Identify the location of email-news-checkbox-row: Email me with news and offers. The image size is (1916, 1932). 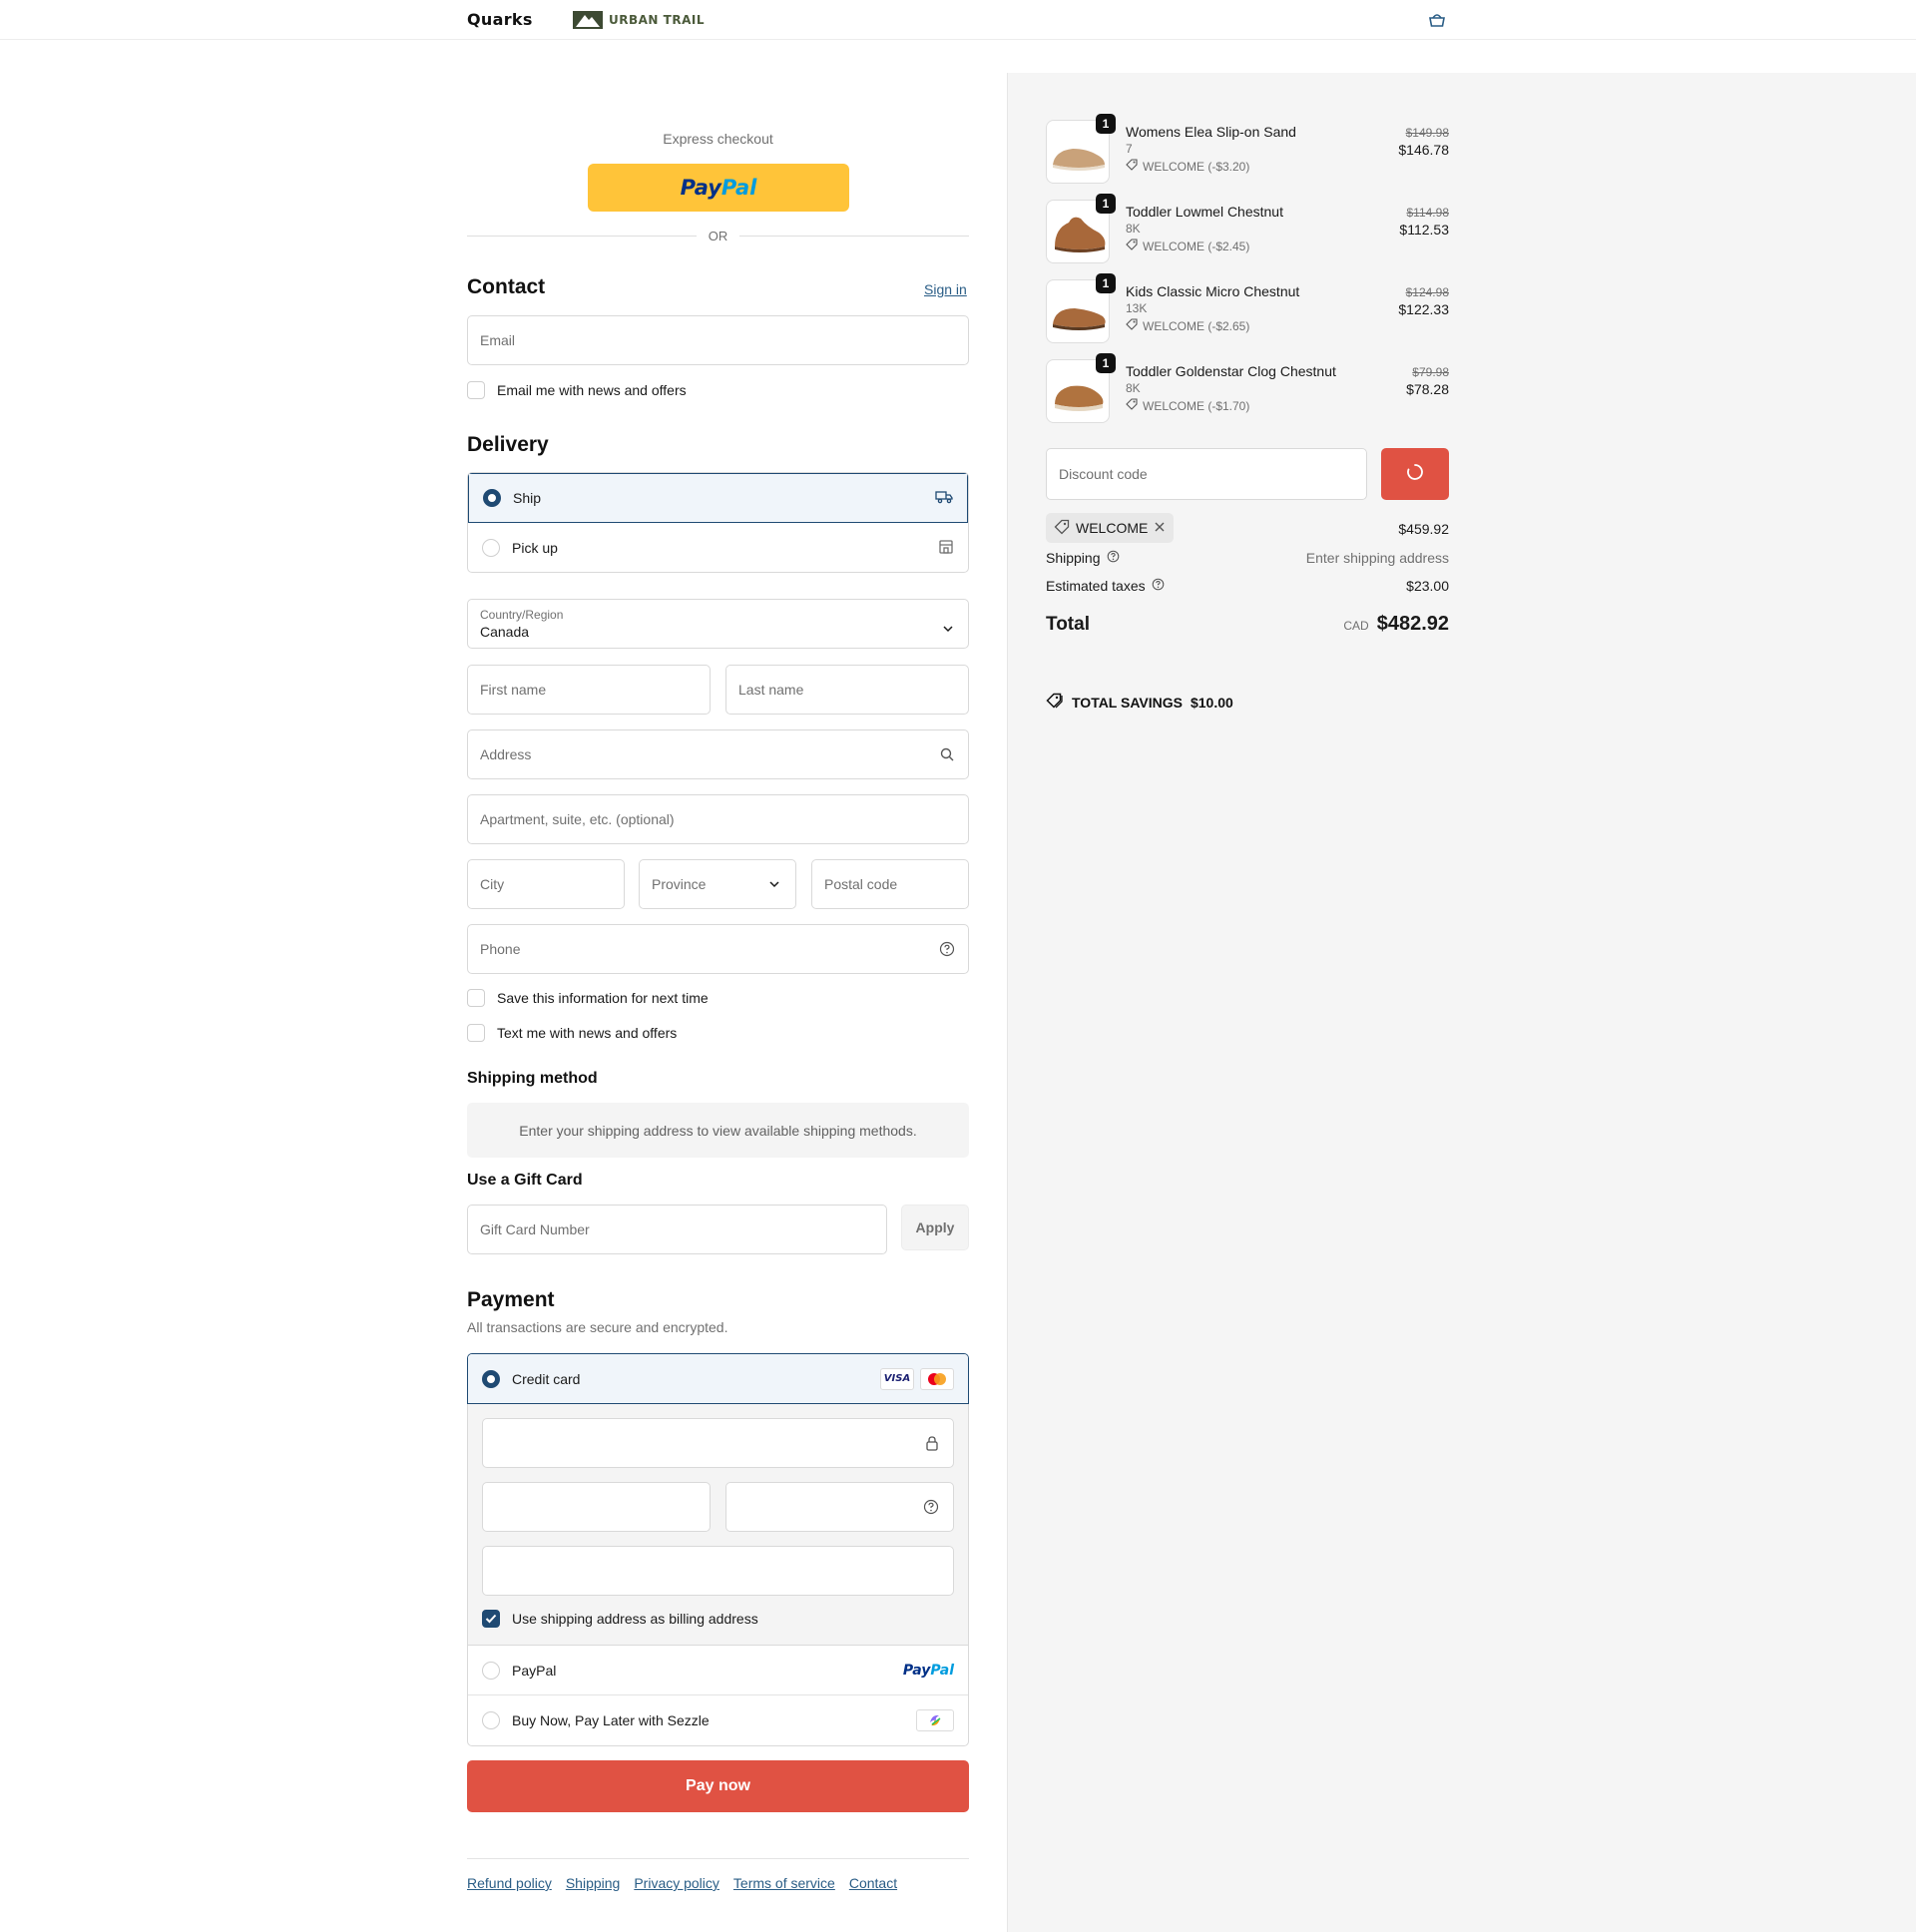
(577, 390).